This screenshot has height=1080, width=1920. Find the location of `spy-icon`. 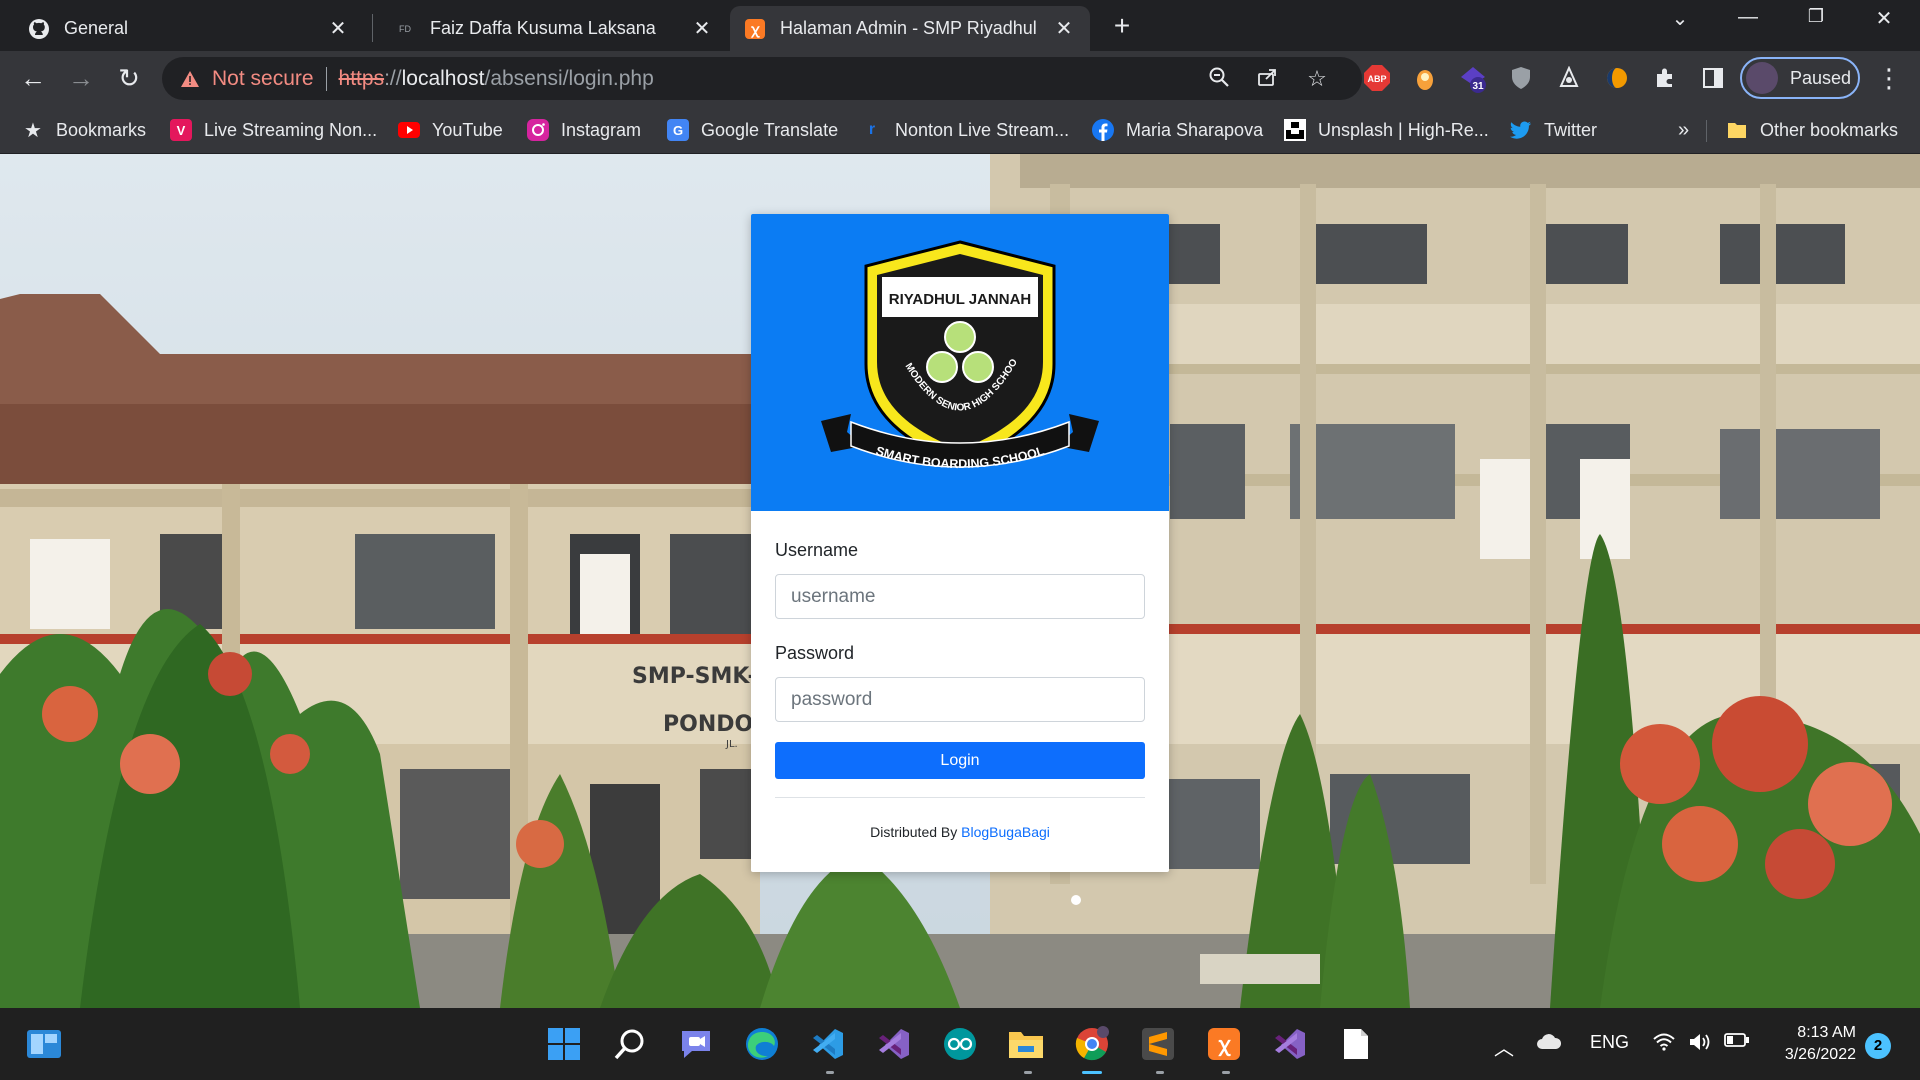

spy-icon is located at coordinates (1569, 78).